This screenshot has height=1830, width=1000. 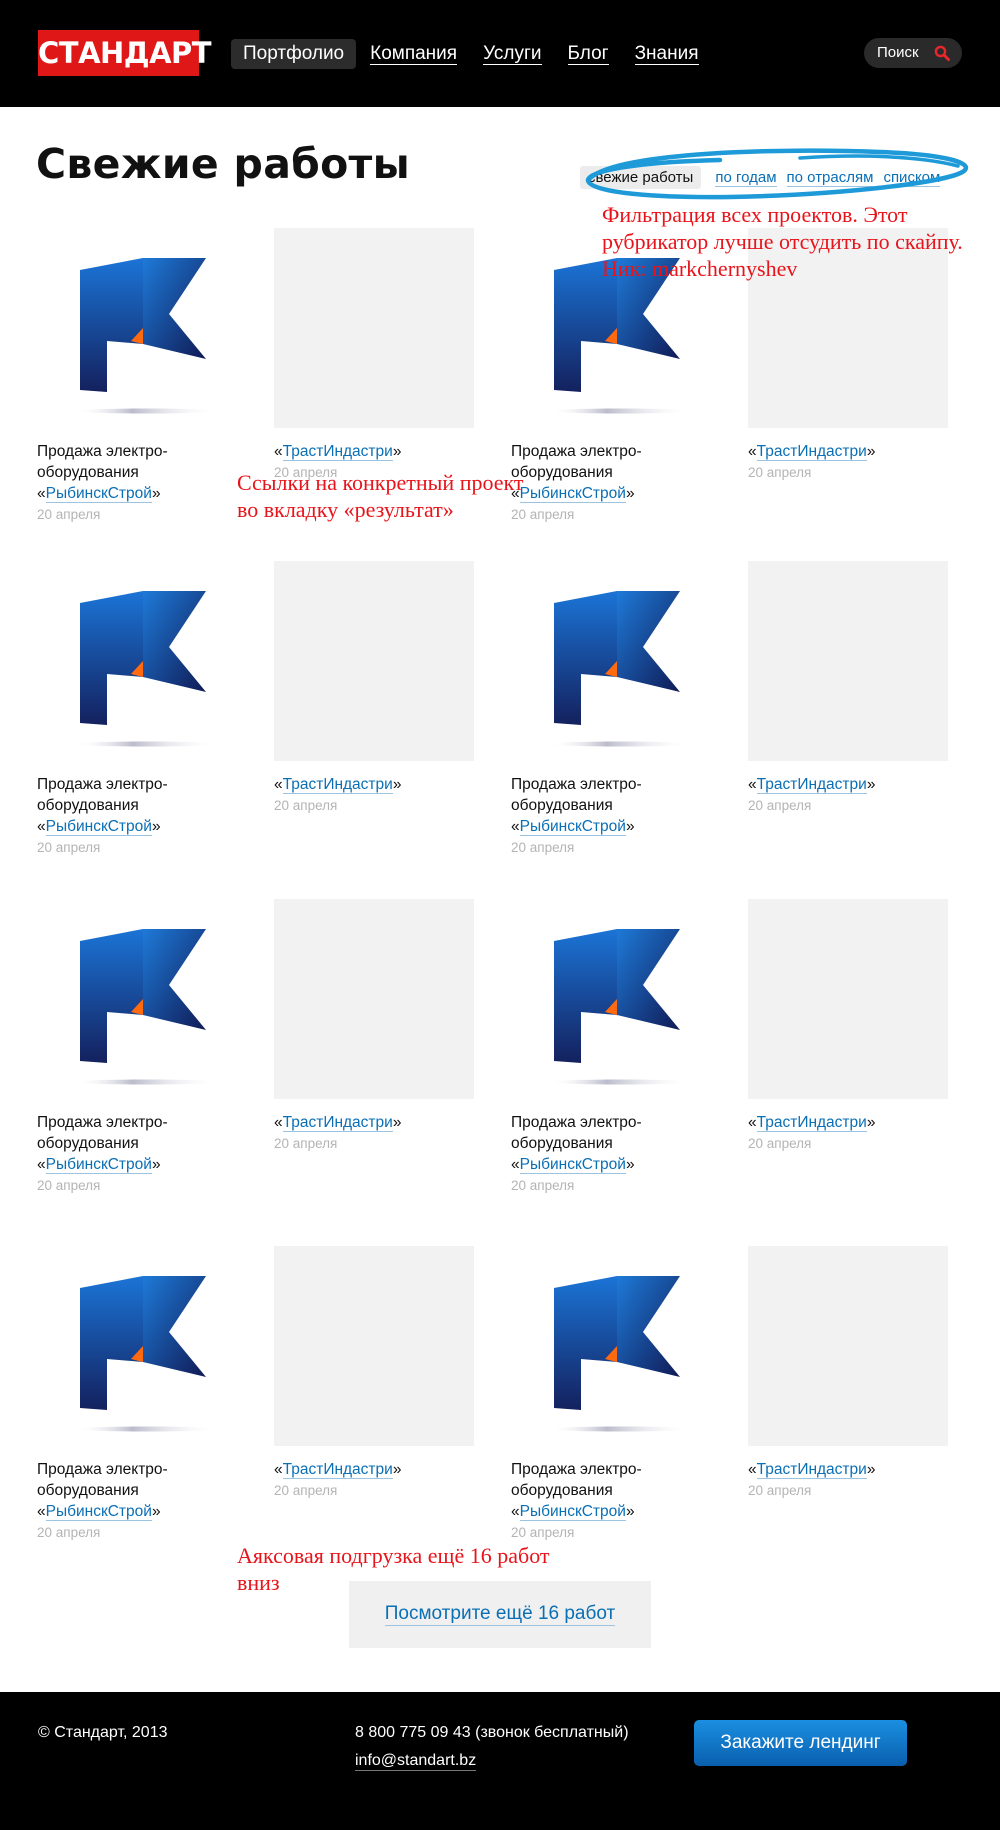 What do you see at coordinates (512, 54) in the screenshot?
I see `nav-item-services: Услуги` at bounding box center [512, 54].